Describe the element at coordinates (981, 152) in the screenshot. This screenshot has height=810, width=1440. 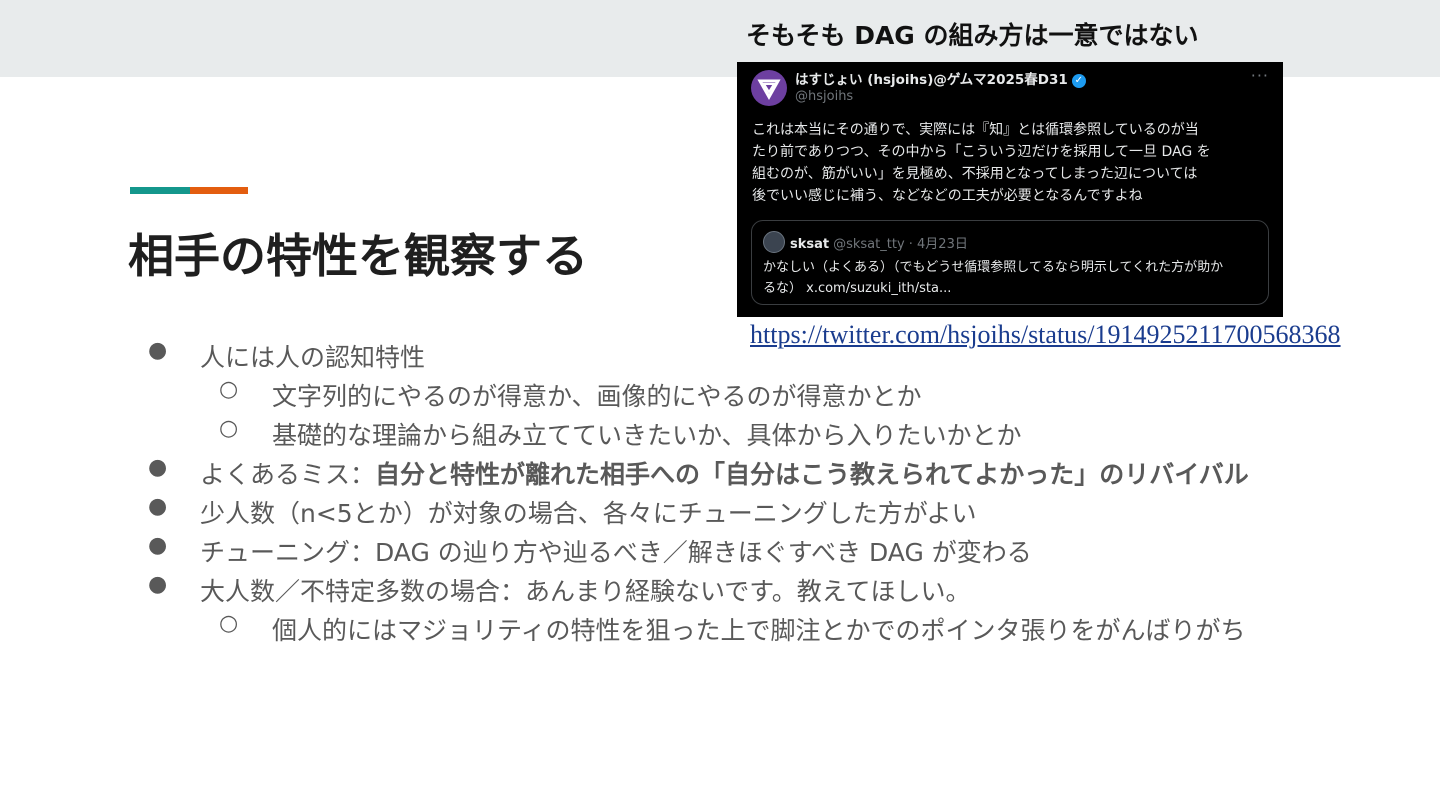
I see `tweet-body-line: たり前でありつつ、その中から「こういう辺だけを採用して一旦 DAG を` at that location.